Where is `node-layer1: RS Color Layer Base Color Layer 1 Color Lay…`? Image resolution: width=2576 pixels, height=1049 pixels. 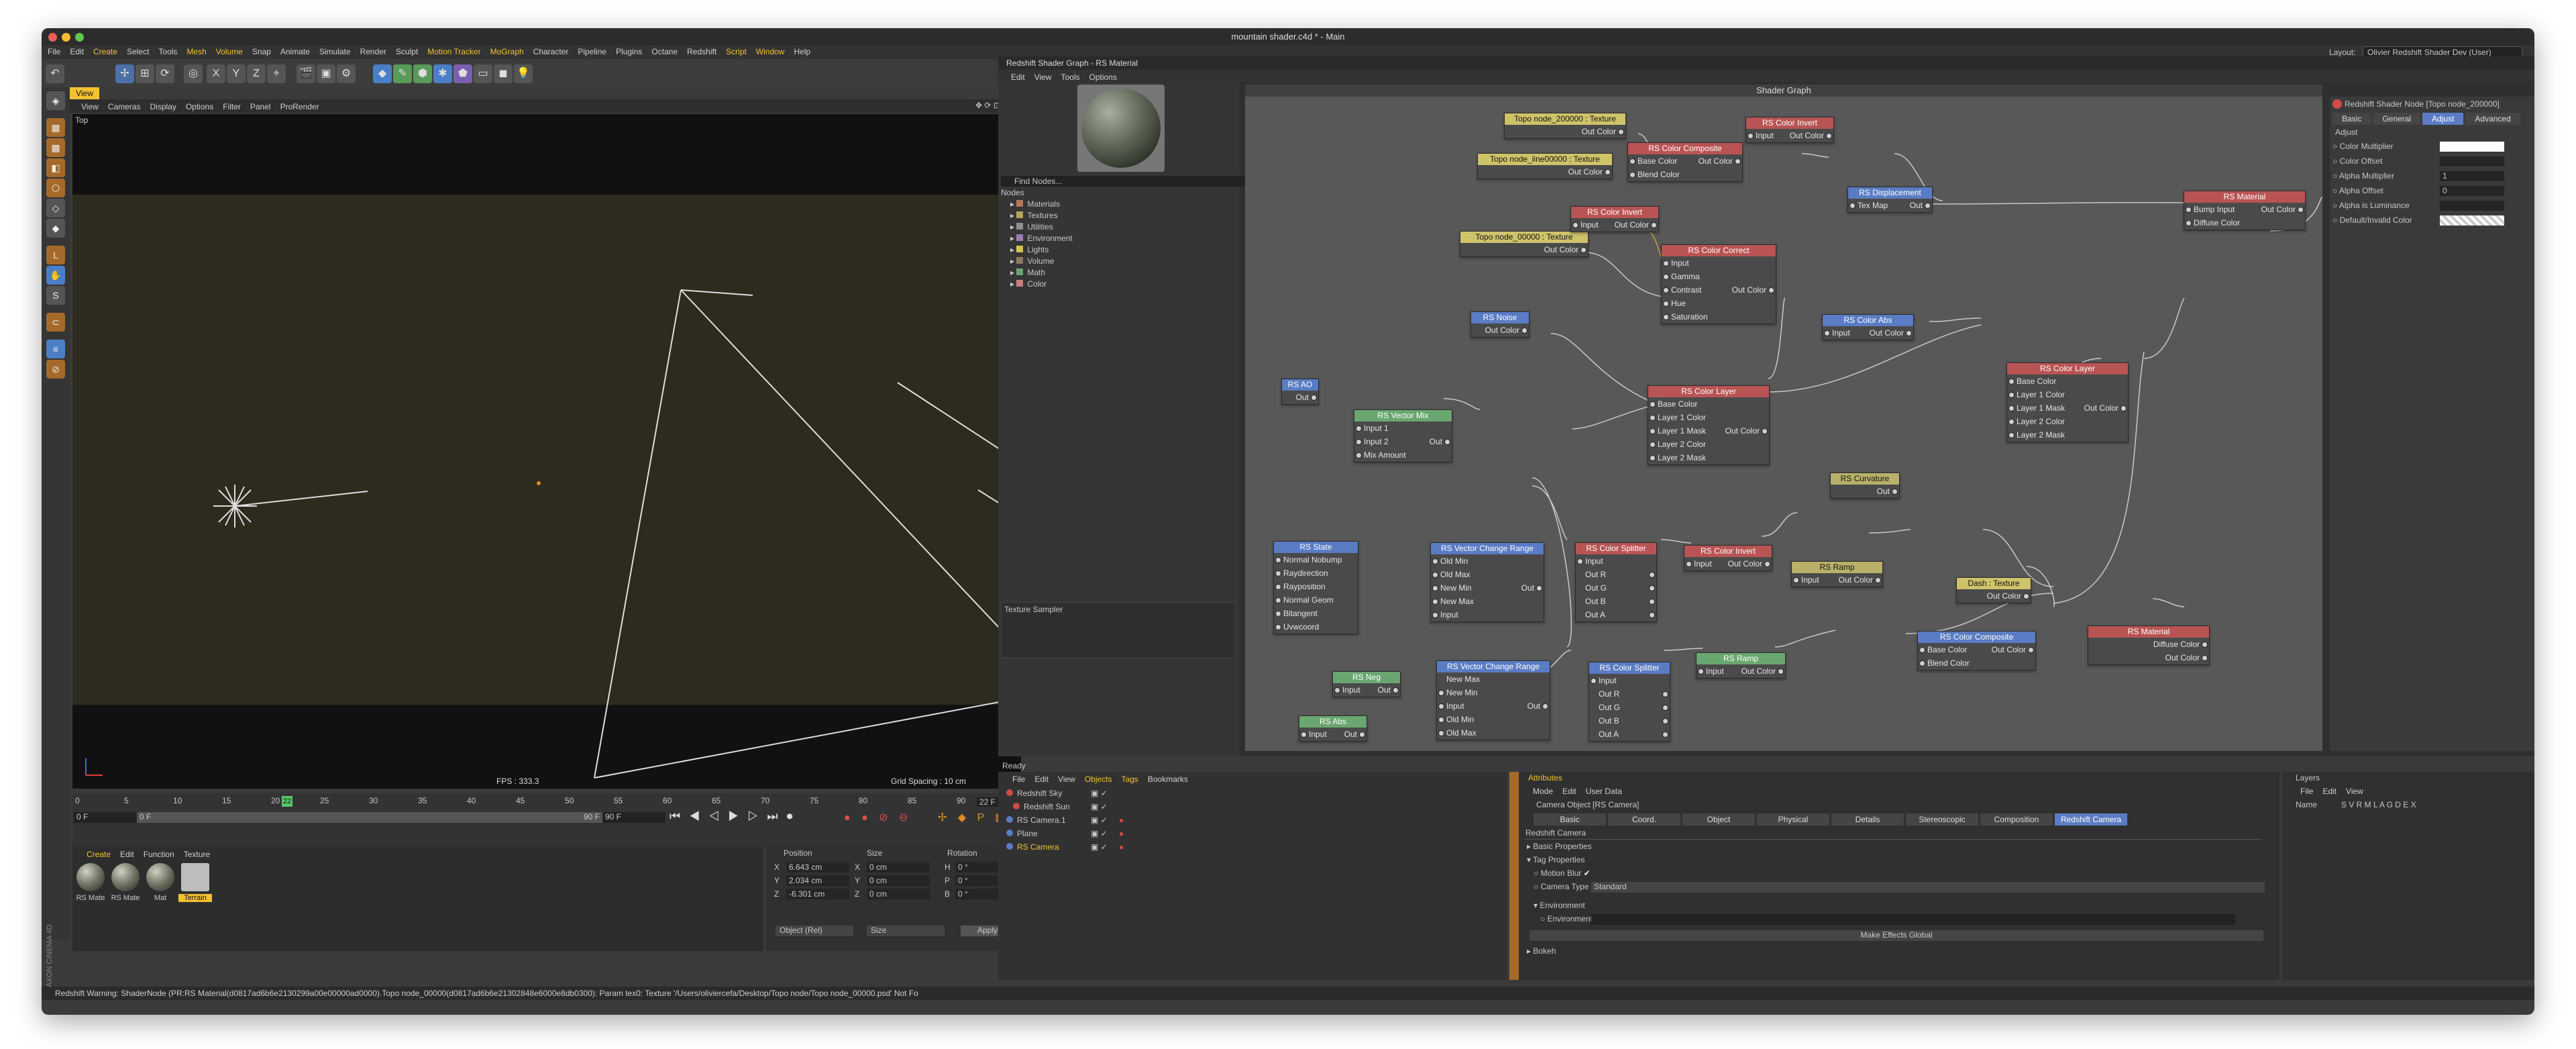
node-layer1: RS Color Layer Base Color Layer 1 Color Lay… is located at coordinates (2067, 402).